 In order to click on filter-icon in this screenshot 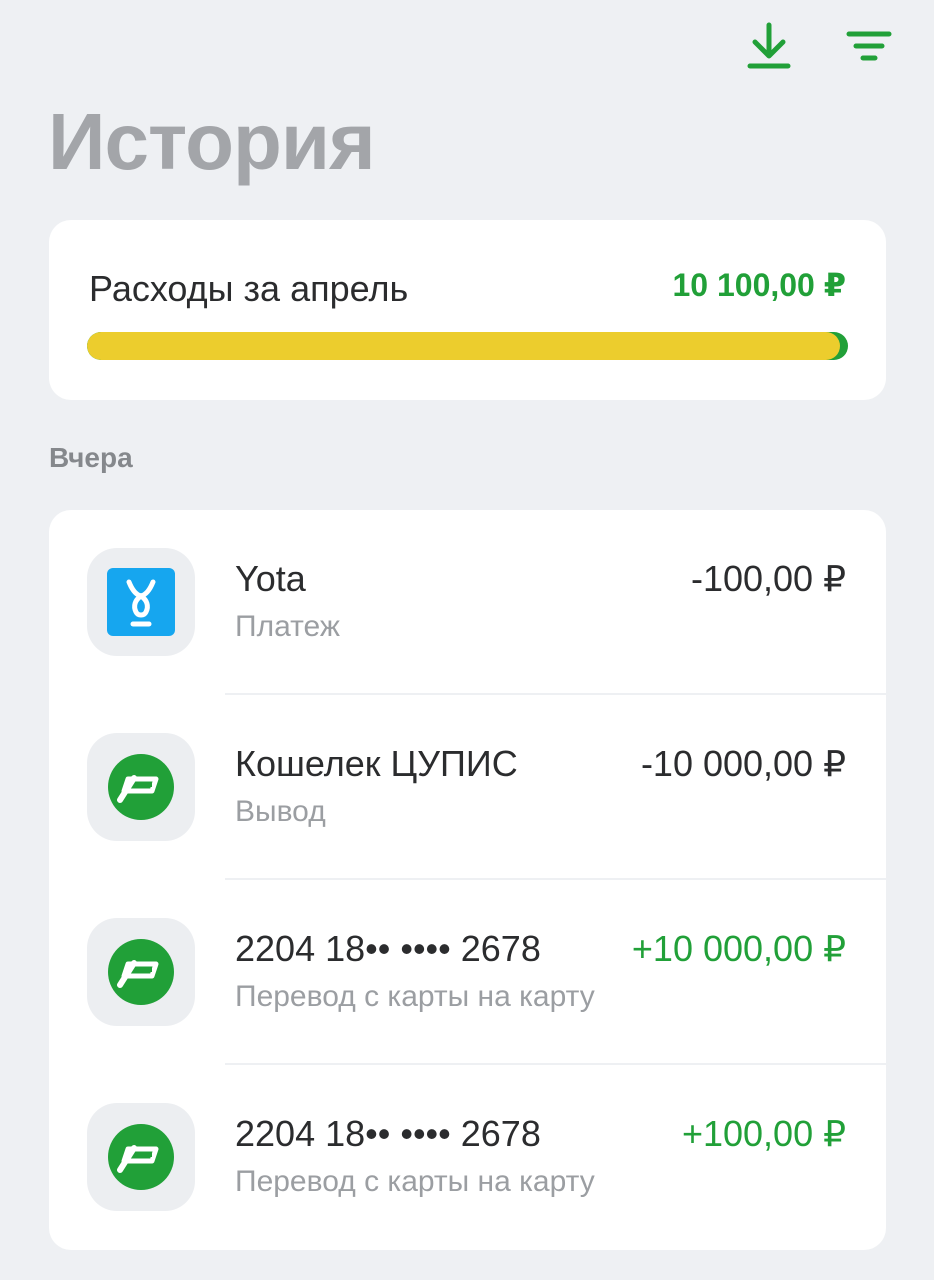, I will do `click(869, 46)`.